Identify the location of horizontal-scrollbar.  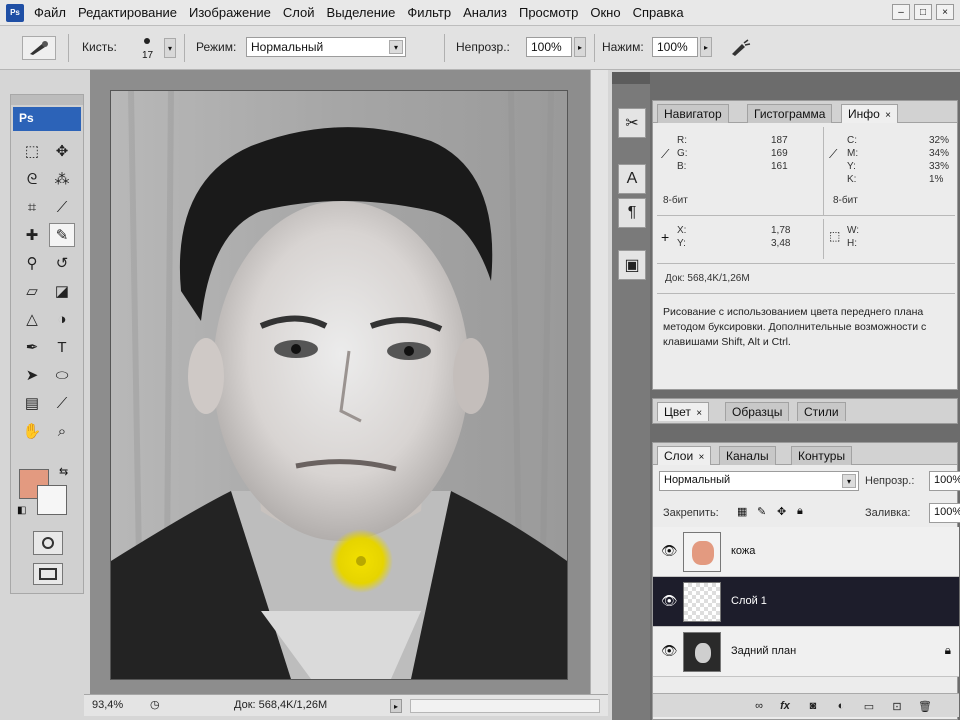
(505, 706).